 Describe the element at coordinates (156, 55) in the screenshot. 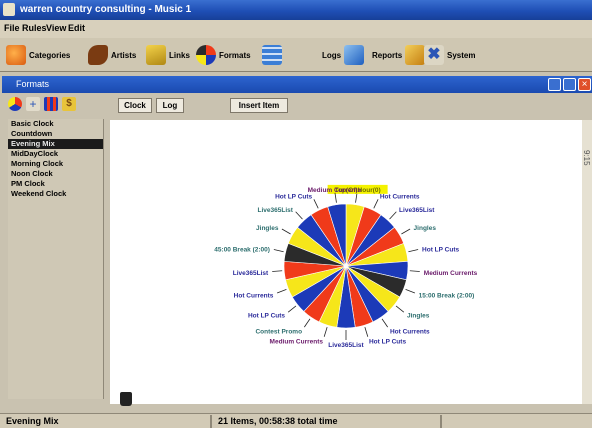

I see `links-icon` at that location.